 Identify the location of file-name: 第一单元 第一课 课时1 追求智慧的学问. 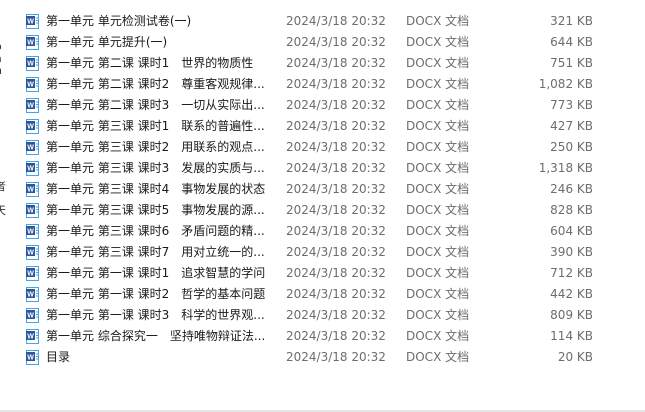
(156, 273).